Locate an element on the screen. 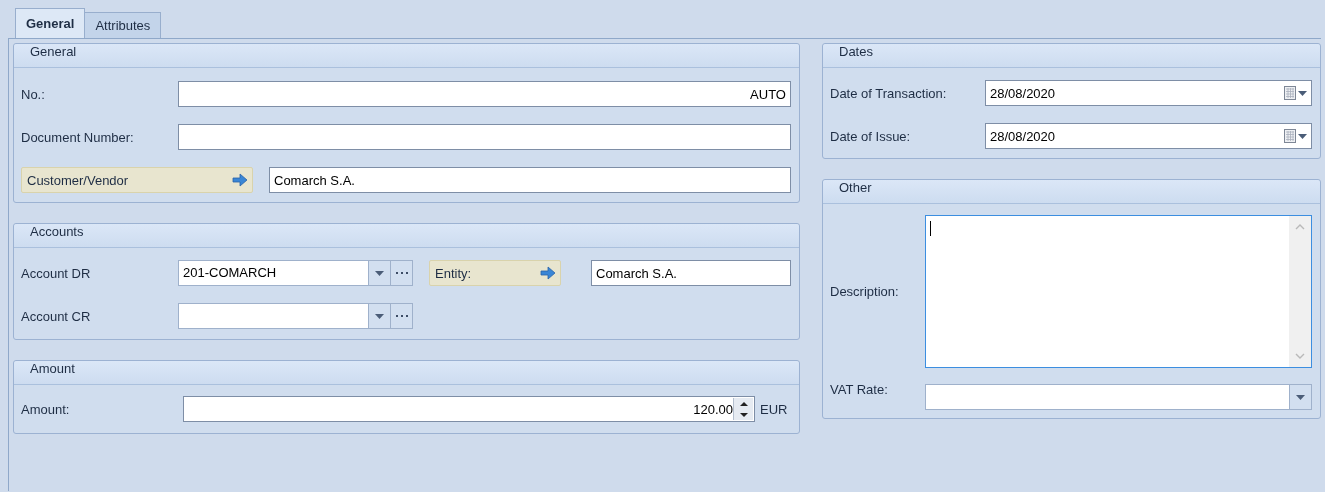 Image resolution: width=1325 pixels, height=492 pixels. scroll-bar is located at coordinates (1300, 291).